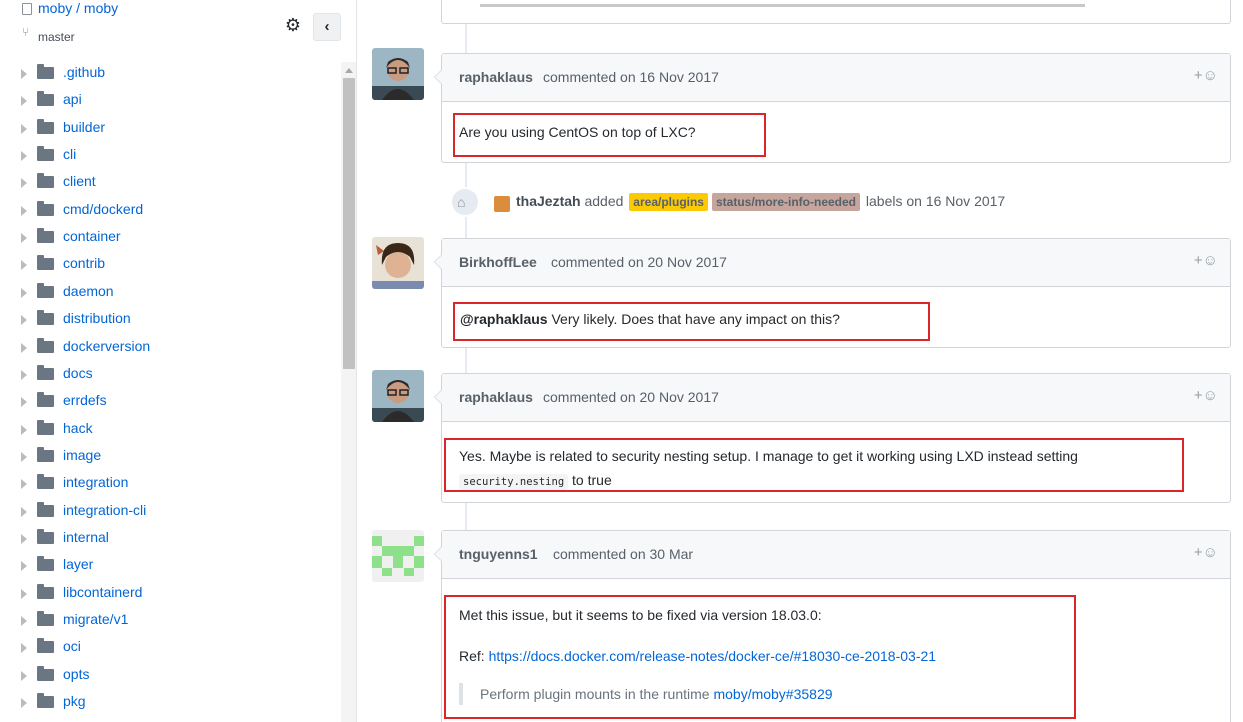  Describe the element at coordinates (88, 290) in the screenshot. I see `sidebar-item-label: daemon` at that location.